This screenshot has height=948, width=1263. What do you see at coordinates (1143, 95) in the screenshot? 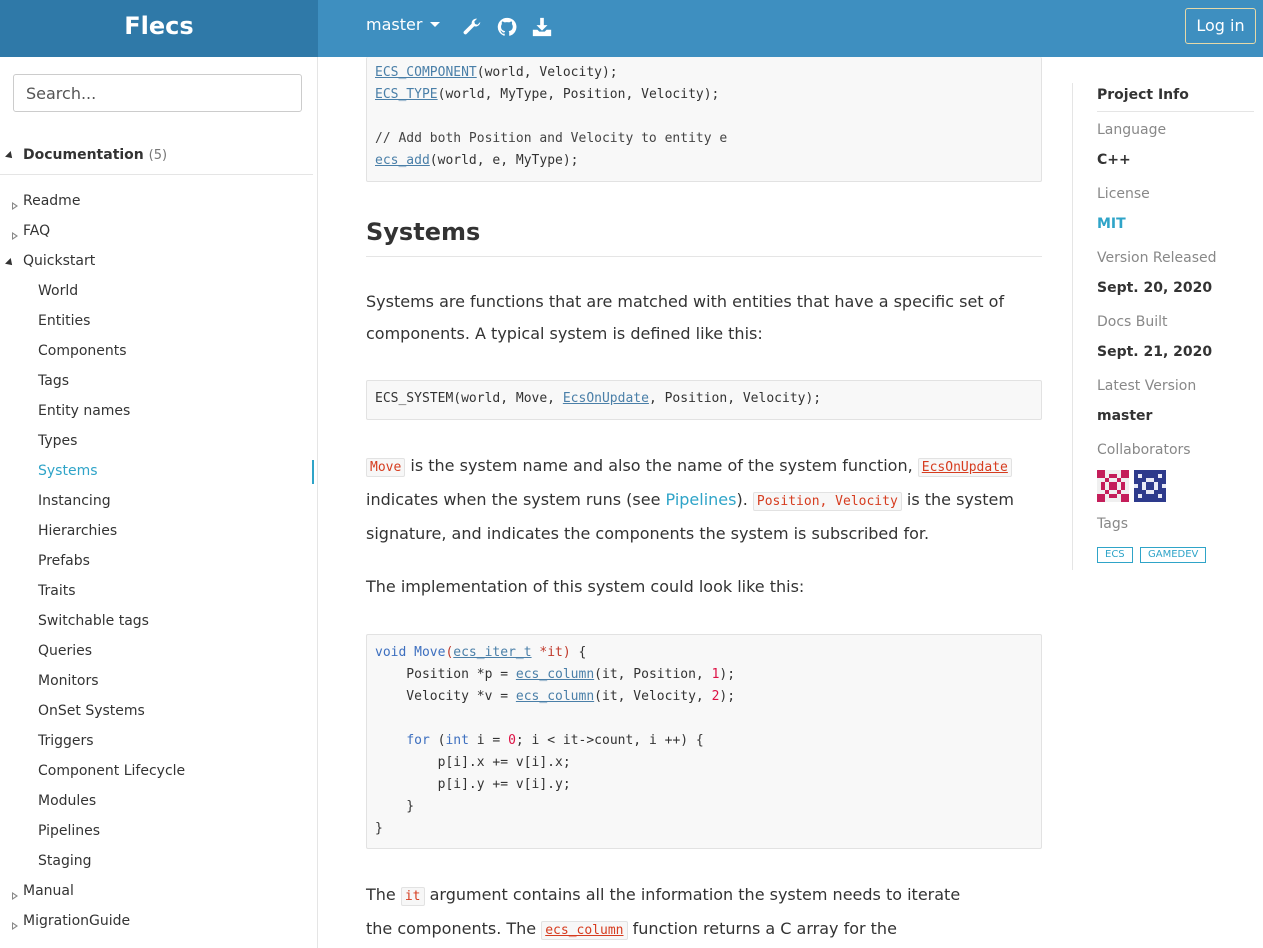
I see `project-info-title: Project Info` at bounding box center [1143, 95].